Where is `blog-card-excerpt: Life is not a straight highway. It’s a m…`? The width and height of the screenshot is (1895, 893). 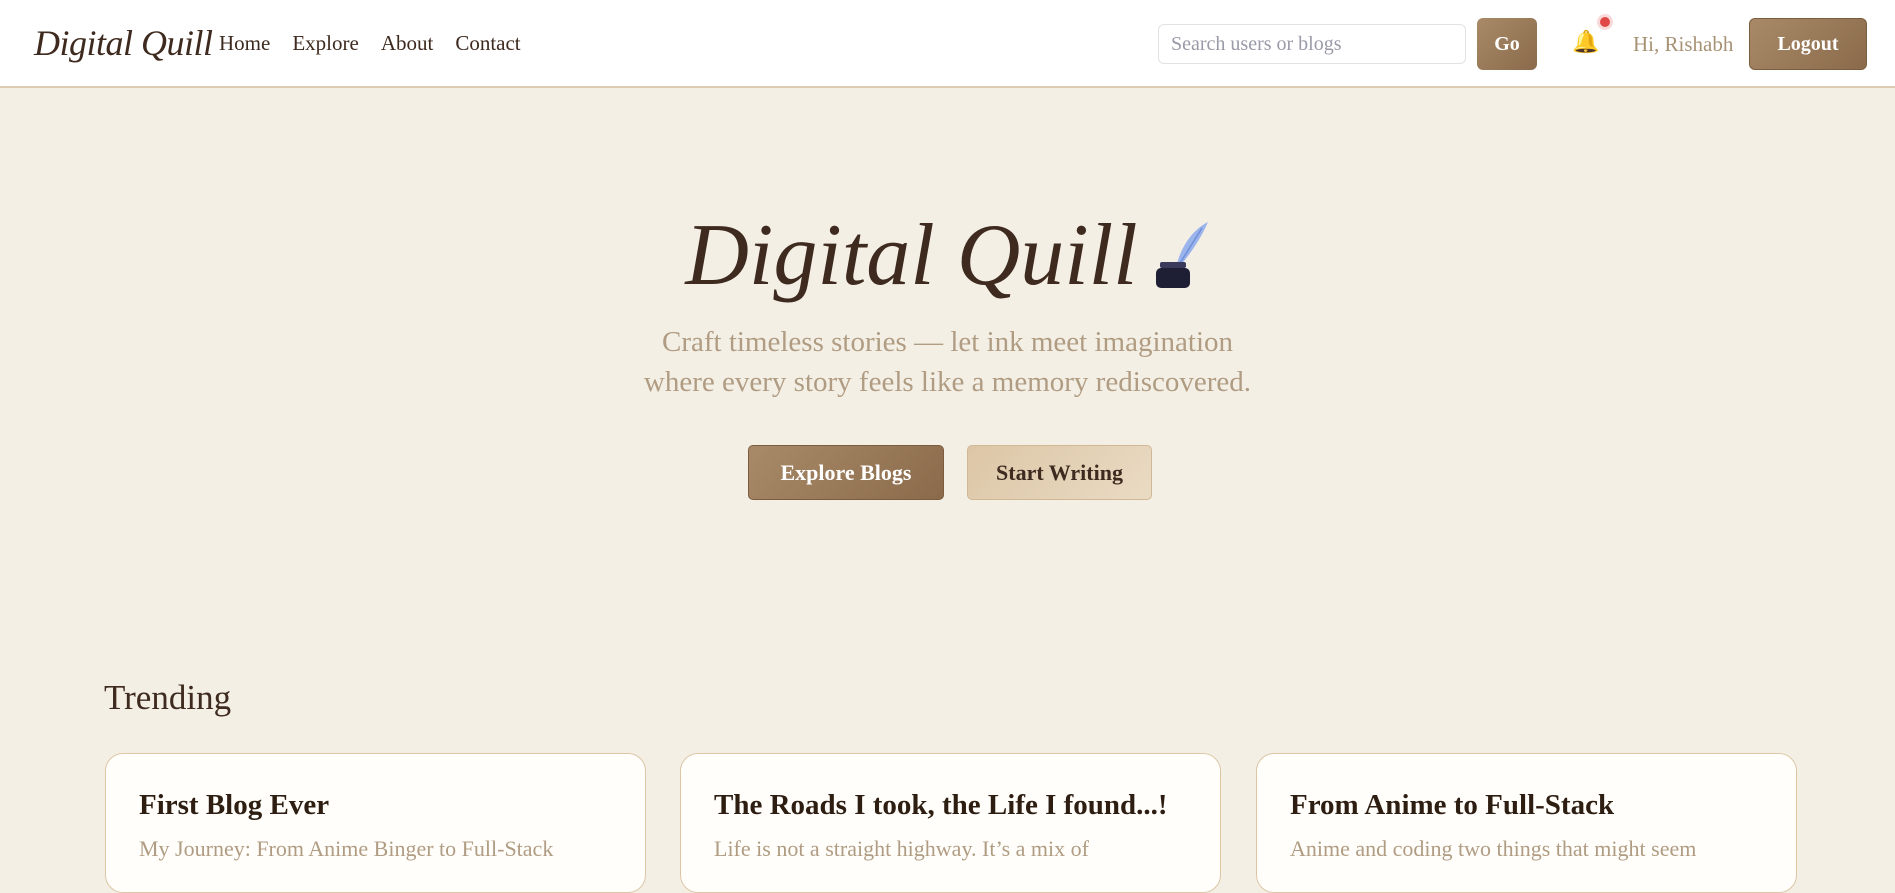
blog-card-excerpt: Life is not a straight highway. It’s a m… is located at coordinates (901, 848).